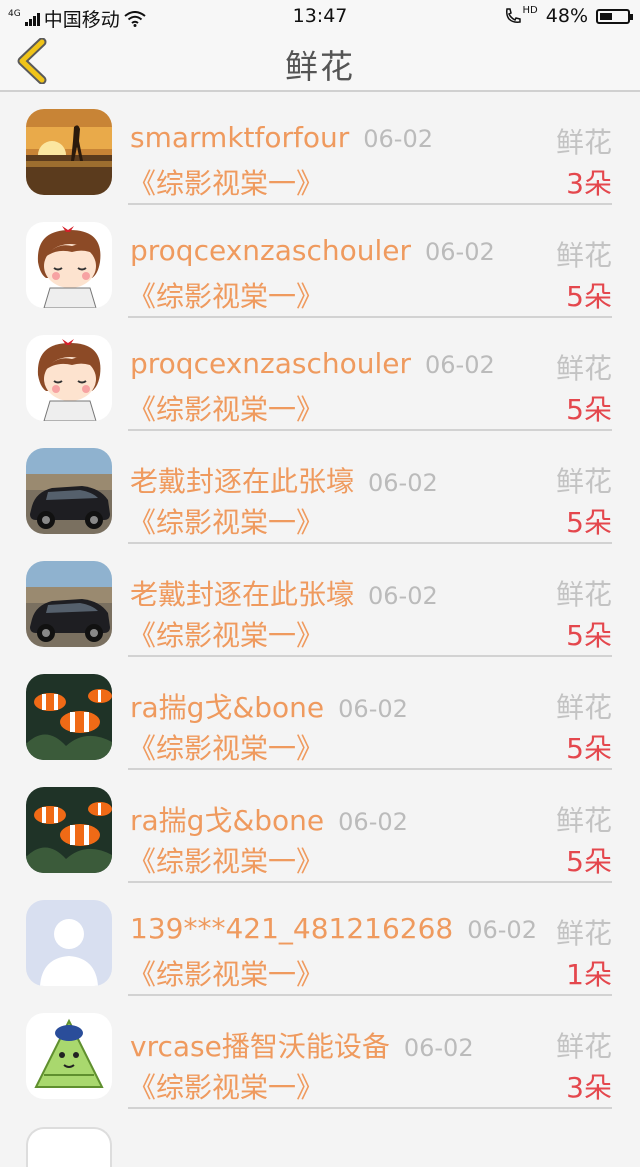 The image size is (640, 1167). What do you see at coordinates (260, 1046) in the screenshot?
I see `sender-name-text: vrcase播智沃能设备` at bounding box center [260, 1046].